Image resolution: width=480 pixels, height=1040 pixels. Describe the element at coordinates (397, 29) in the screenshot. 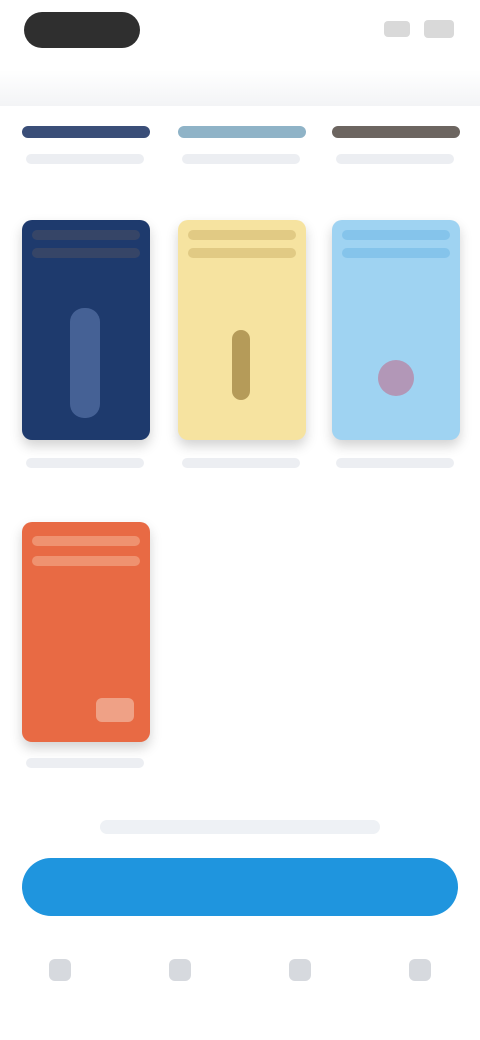

I see `signal-icon` at that location.